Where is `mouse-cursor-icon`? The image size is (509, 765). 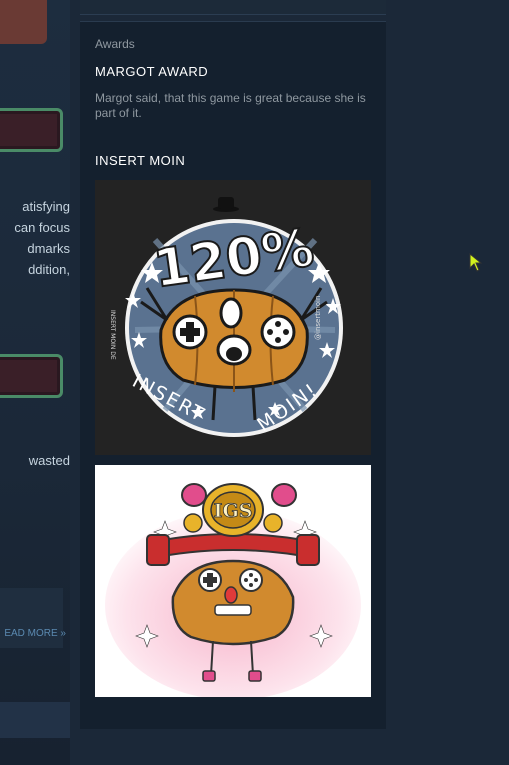 mouse-cursor-icon is located at coordinates (476, 265).